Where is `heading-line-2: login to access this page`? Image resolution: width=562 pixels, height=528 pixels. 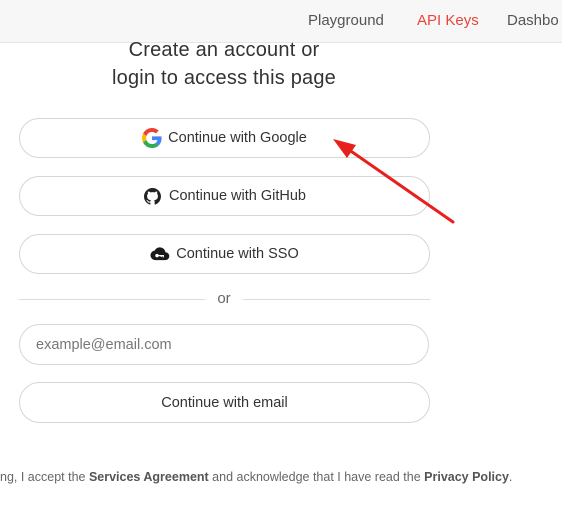
heading-line-2: login to access this page is located at coordinates (224, 78).